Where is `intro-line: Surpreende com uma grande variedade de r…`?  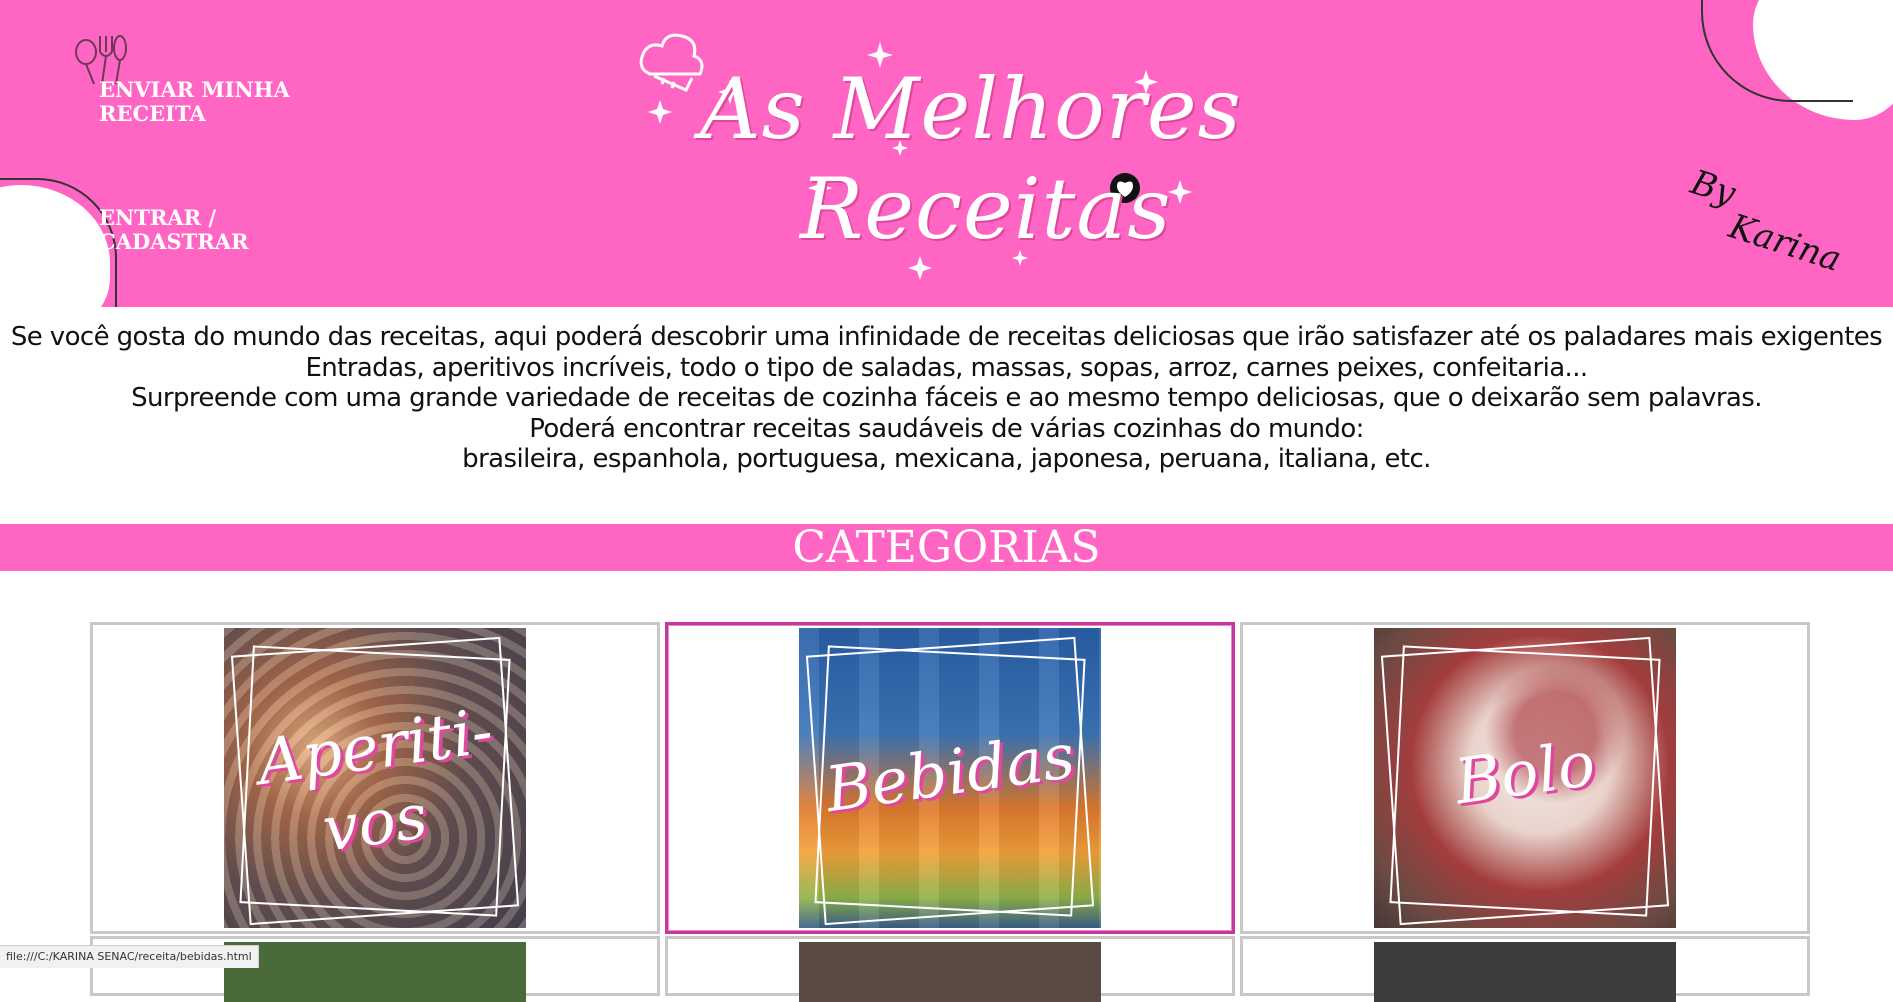 intro-line: Surpreende com uma grande variedade de r… is located at coordinates (946, 398).